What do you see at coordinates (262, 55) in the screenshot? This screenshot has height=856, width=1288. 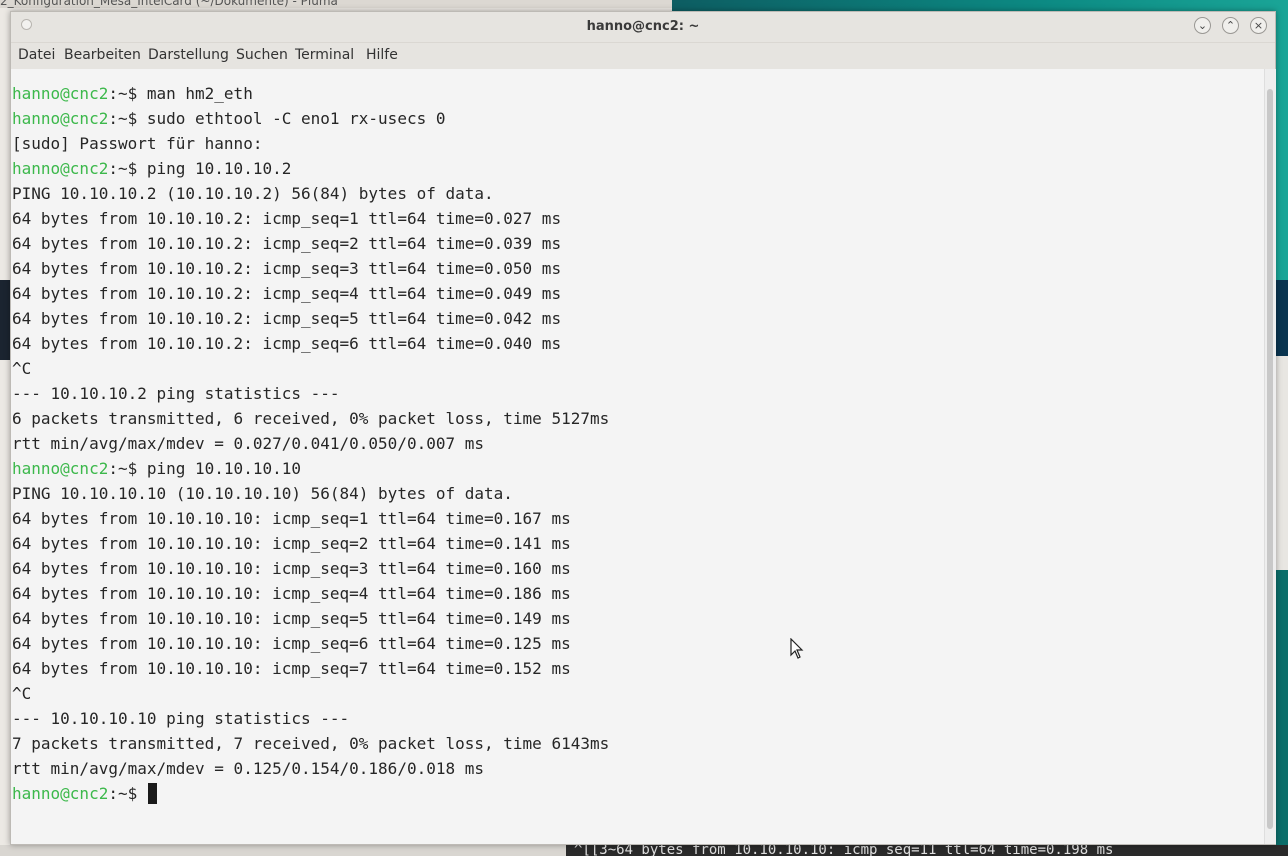 I see `menu-suchen: Suchen` at bounding box center [262, 55].